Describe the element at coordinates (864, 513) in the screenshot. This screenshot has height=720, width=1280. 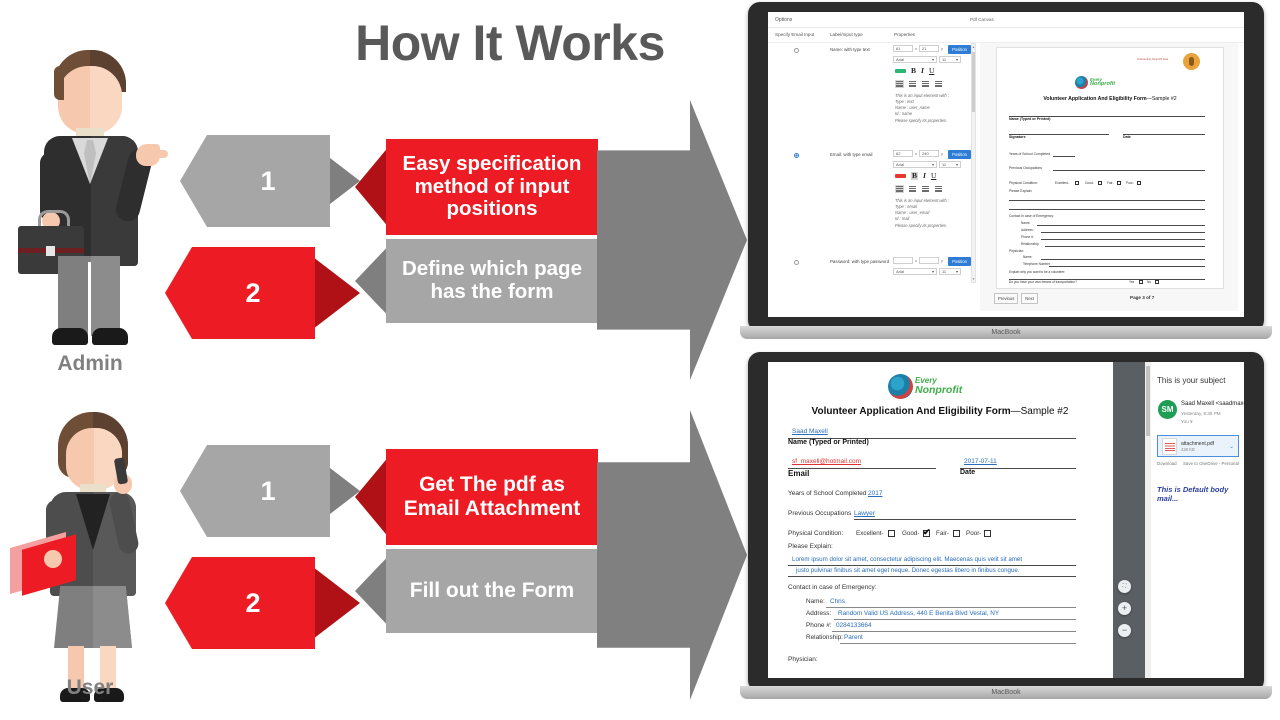
I see `viewer-occupations-value: Lawyer` at that location.